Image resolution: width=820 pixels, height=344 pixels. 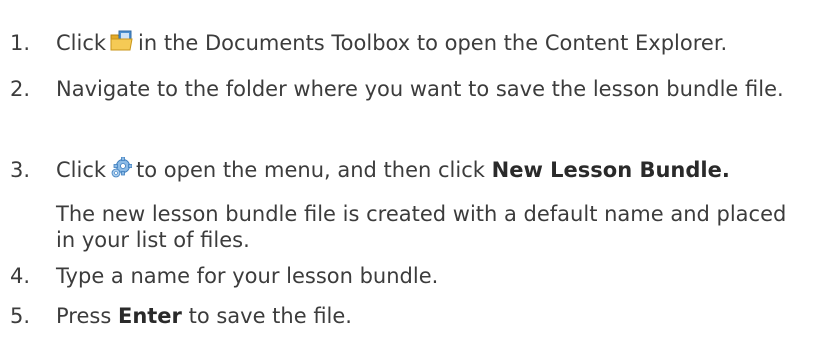 I want to click on step-number: 2., so click(x=20, y=89).